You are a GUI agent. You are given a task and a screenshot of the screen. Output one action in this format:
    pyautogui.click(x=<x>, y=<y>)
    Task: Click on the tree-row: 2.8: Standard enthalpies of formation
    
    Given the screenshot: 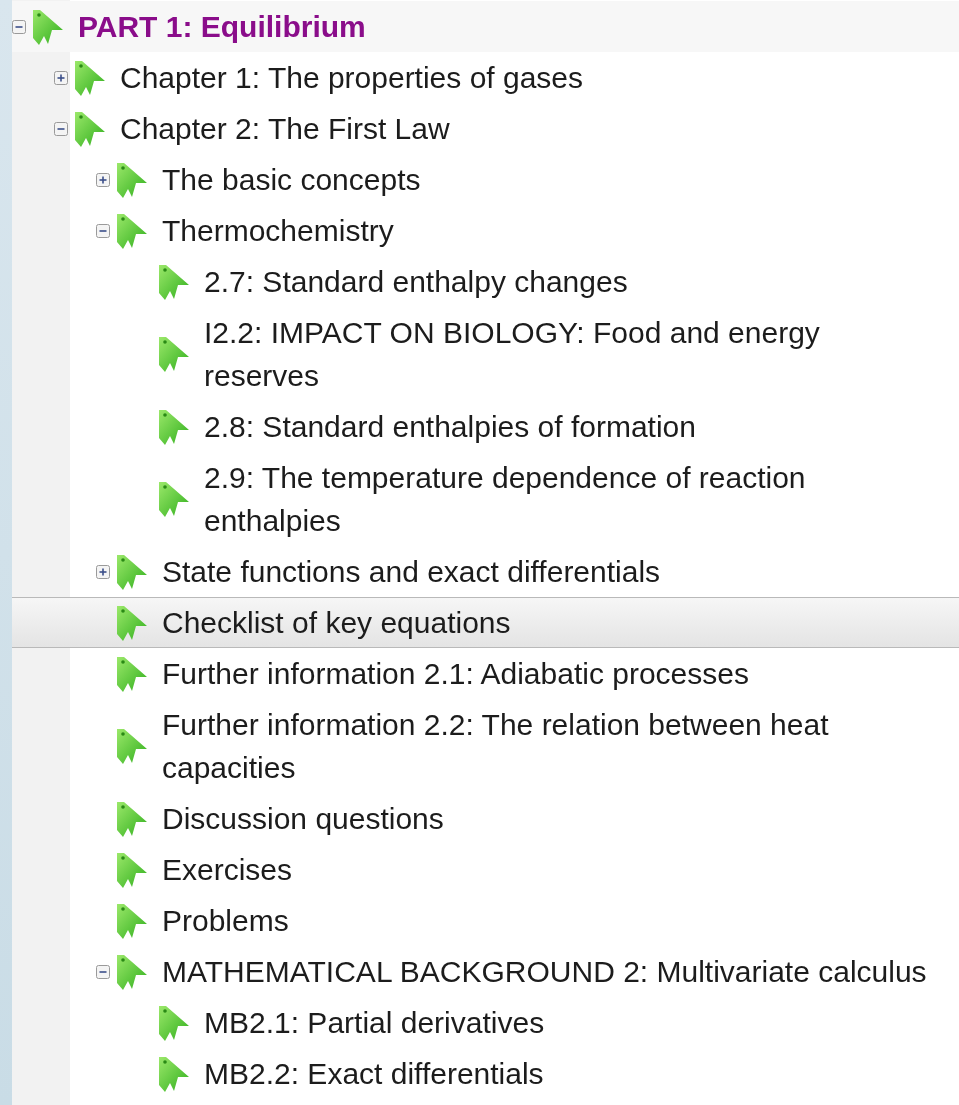 What is the action you would take?
    pyautogui.click(x=485, y=426)
    